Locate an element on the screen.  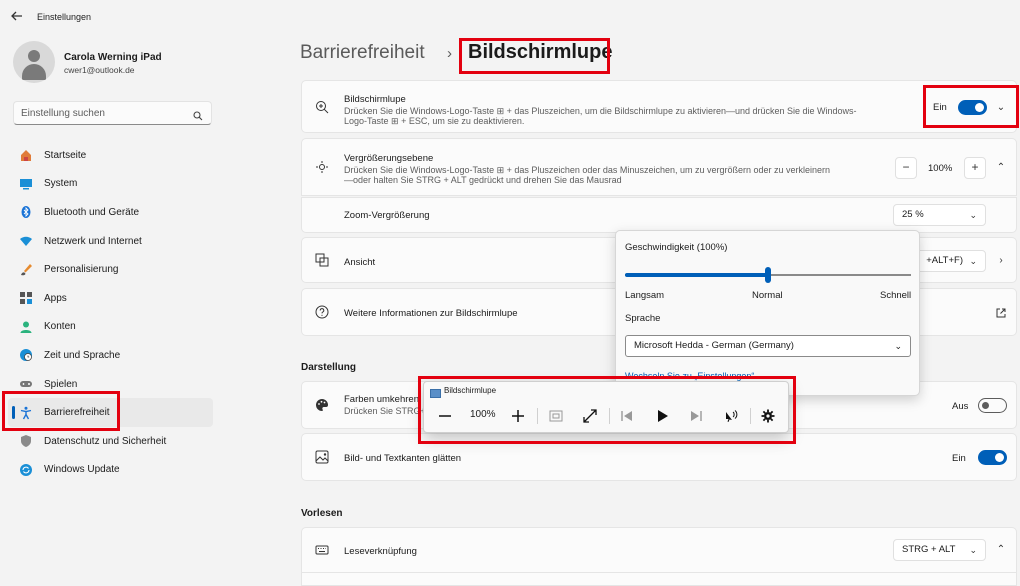
zoom-increment-row: Zoom-Vergrößerung 25 % ⌄ is located at coordinates (659, 215).